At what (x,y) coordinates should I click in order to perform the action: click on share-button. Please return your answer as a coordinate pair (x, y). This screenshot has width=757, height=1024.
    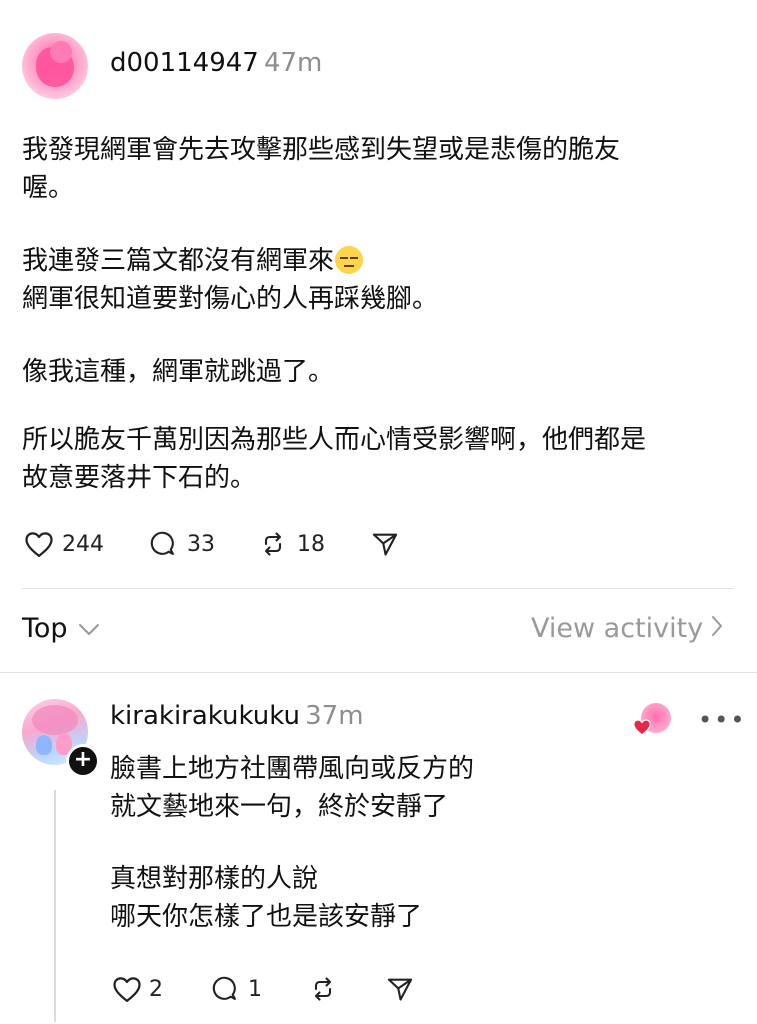
    Looking at the image, I should click on (385, 544).